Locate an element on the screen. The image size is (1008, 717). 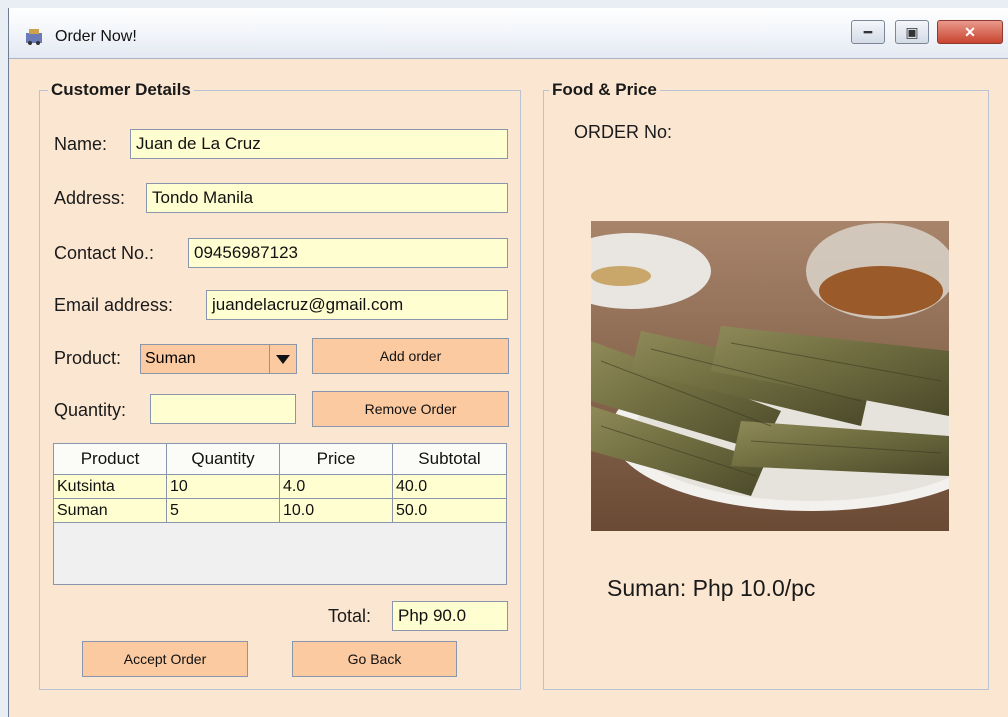
maximize-icon: ▣ is located at coordinates (912, 32).